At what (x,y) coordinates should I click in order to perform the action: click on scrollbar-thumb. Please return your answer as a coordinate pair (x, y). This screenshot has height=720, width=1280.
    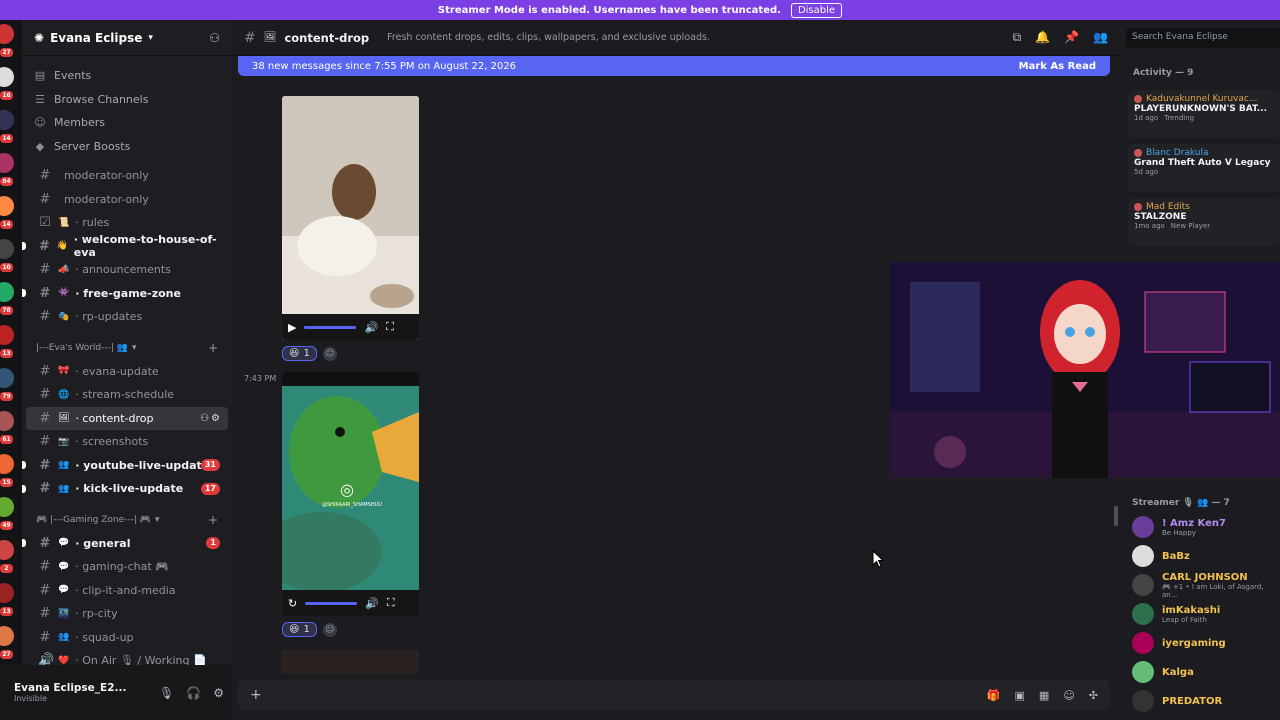
    Looking at the image, I should click on (1116, 516).